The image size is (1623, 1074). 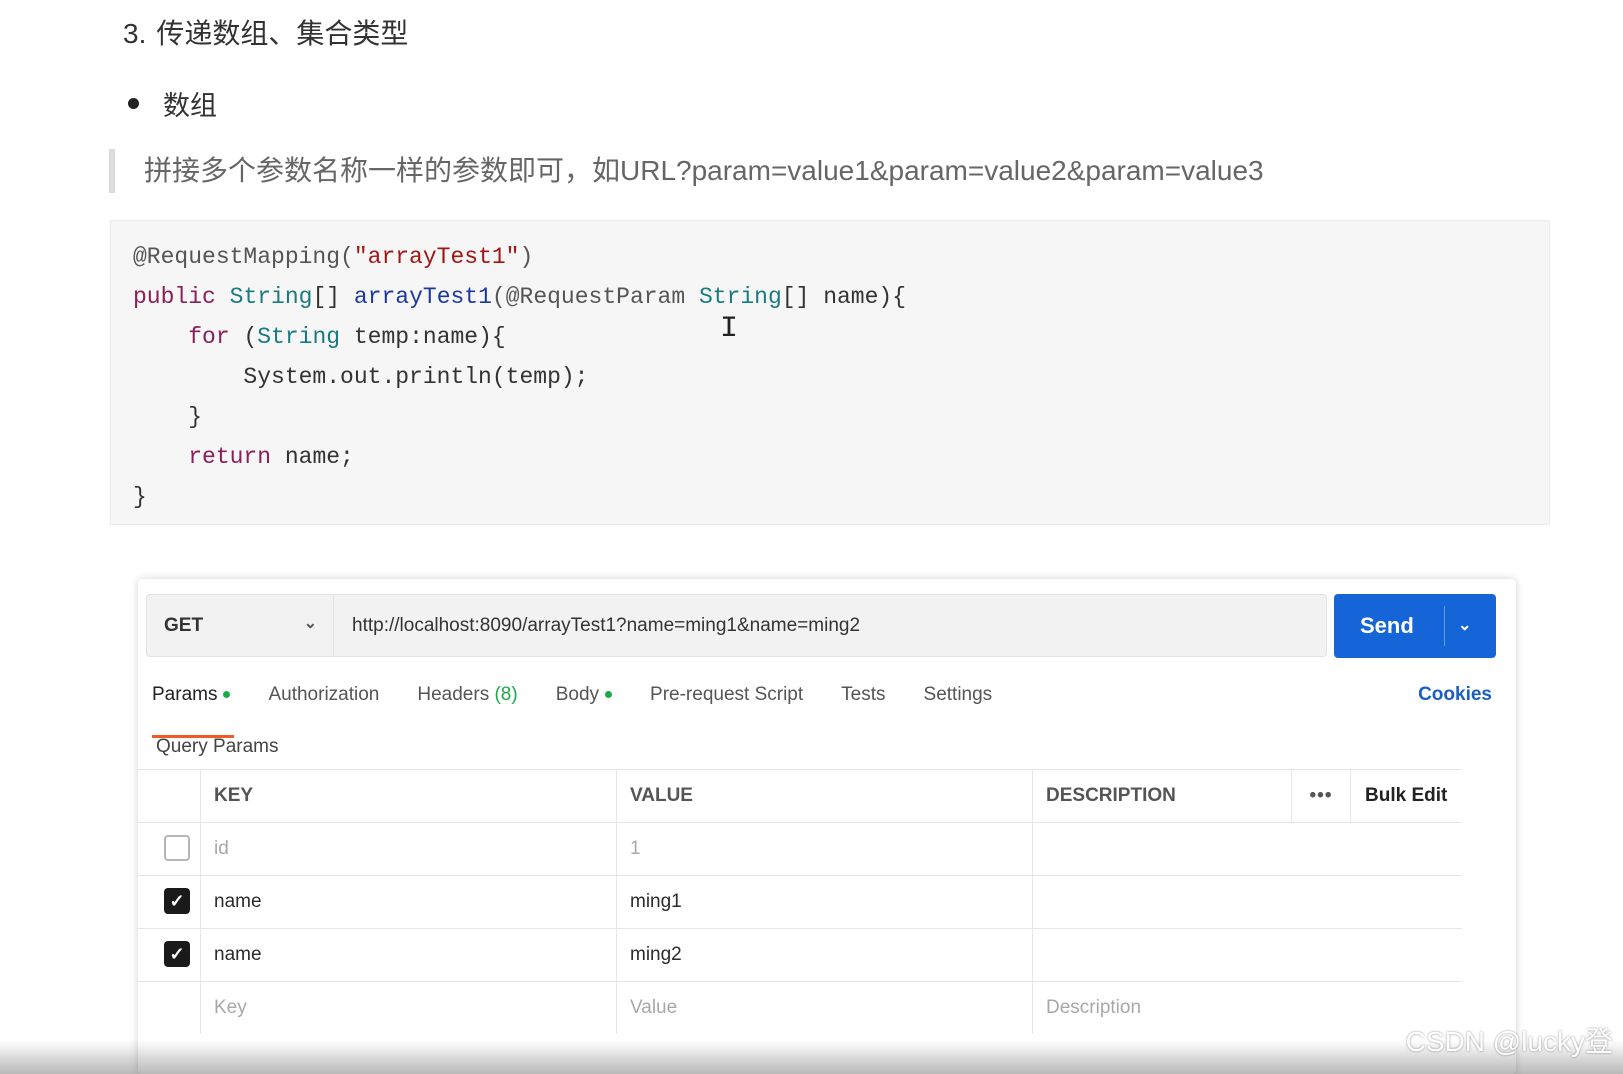 I want to click on new-description-input: Description, so click(x=1161, y=1008).